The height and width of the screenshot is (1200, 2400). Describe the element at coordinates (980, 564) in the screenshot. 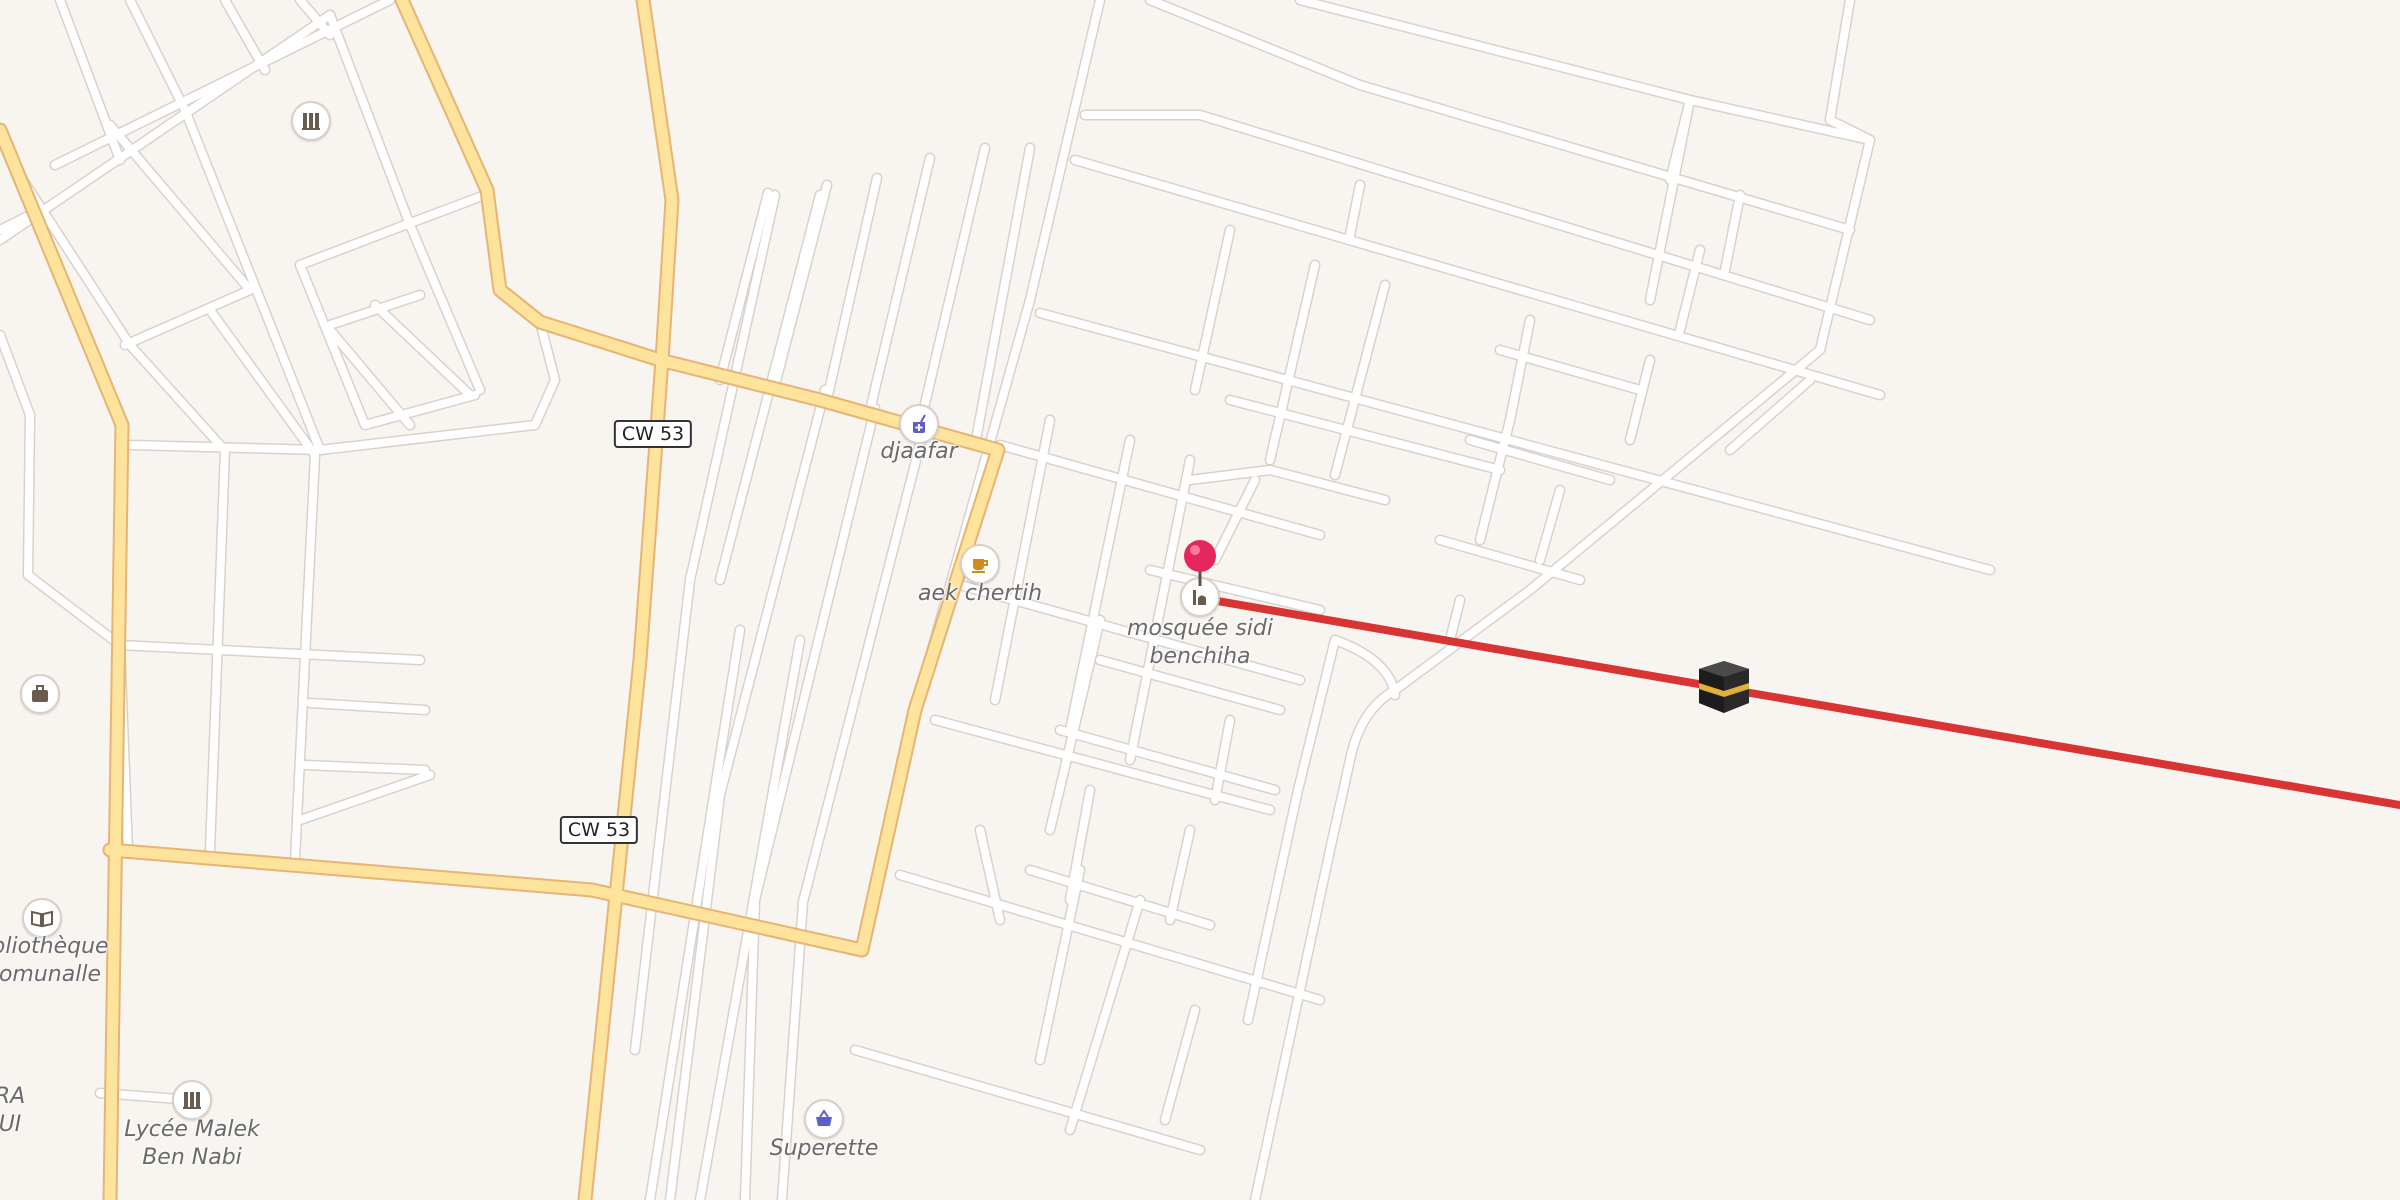

I see `coffee-icon` at that location.